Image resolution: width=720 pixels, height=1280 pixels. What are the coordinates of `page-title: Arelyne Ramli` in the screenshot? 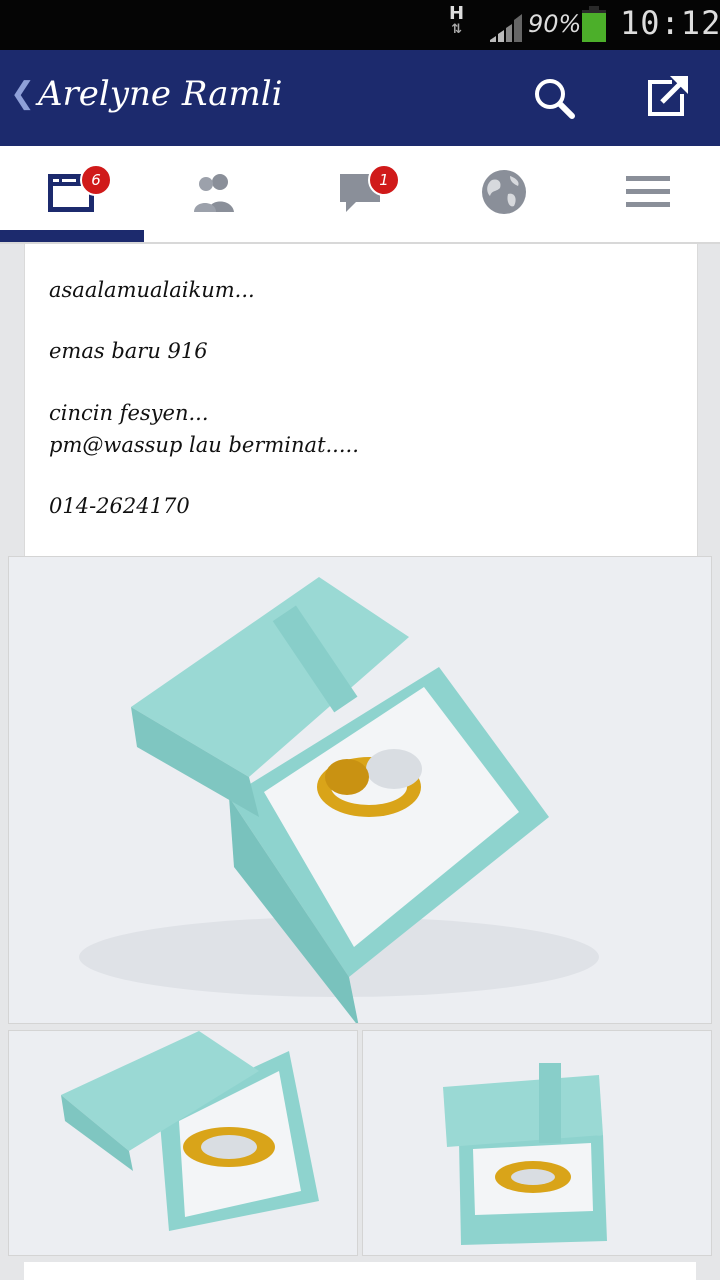 It's located at (160, 94).